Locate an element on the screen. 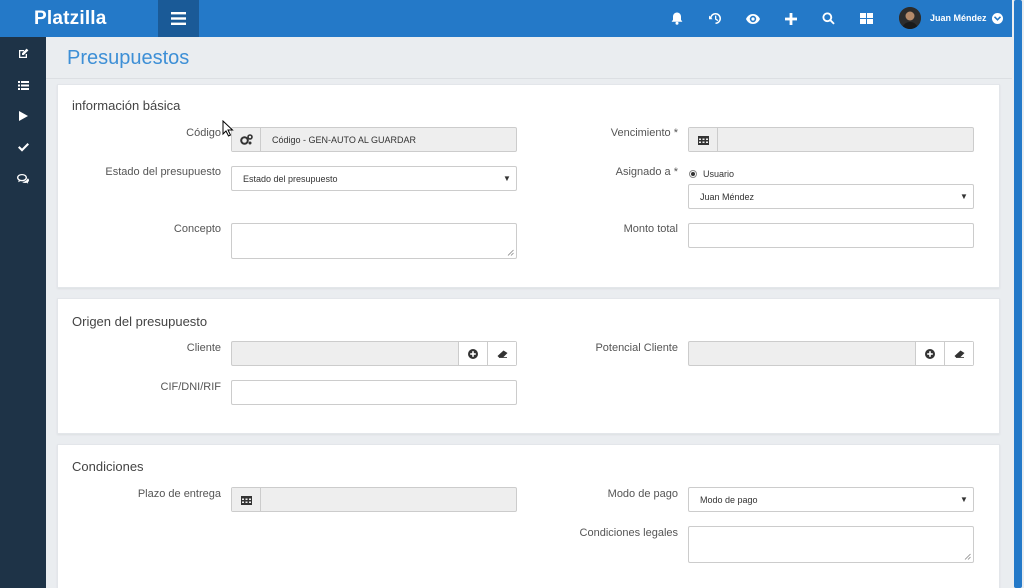 The image size is (1024, 588). menu-icon is located at coordinates (178, 18).